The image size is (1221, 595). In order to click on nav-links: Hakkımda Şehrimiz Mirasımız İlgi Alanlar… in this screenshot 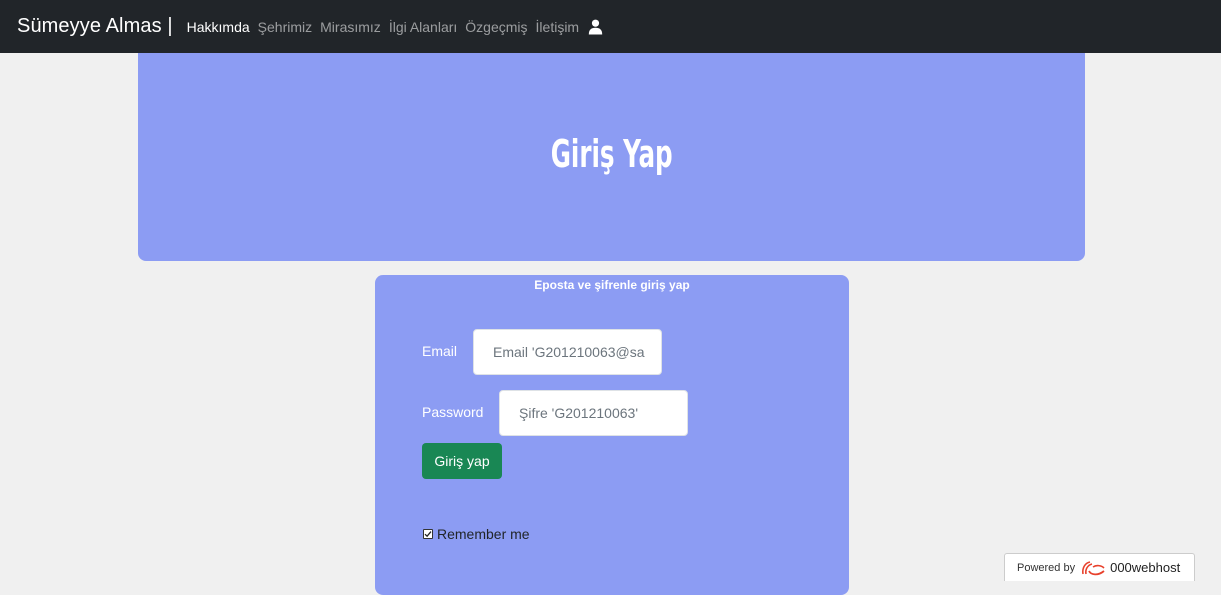, I will do `click(395, 27)`.